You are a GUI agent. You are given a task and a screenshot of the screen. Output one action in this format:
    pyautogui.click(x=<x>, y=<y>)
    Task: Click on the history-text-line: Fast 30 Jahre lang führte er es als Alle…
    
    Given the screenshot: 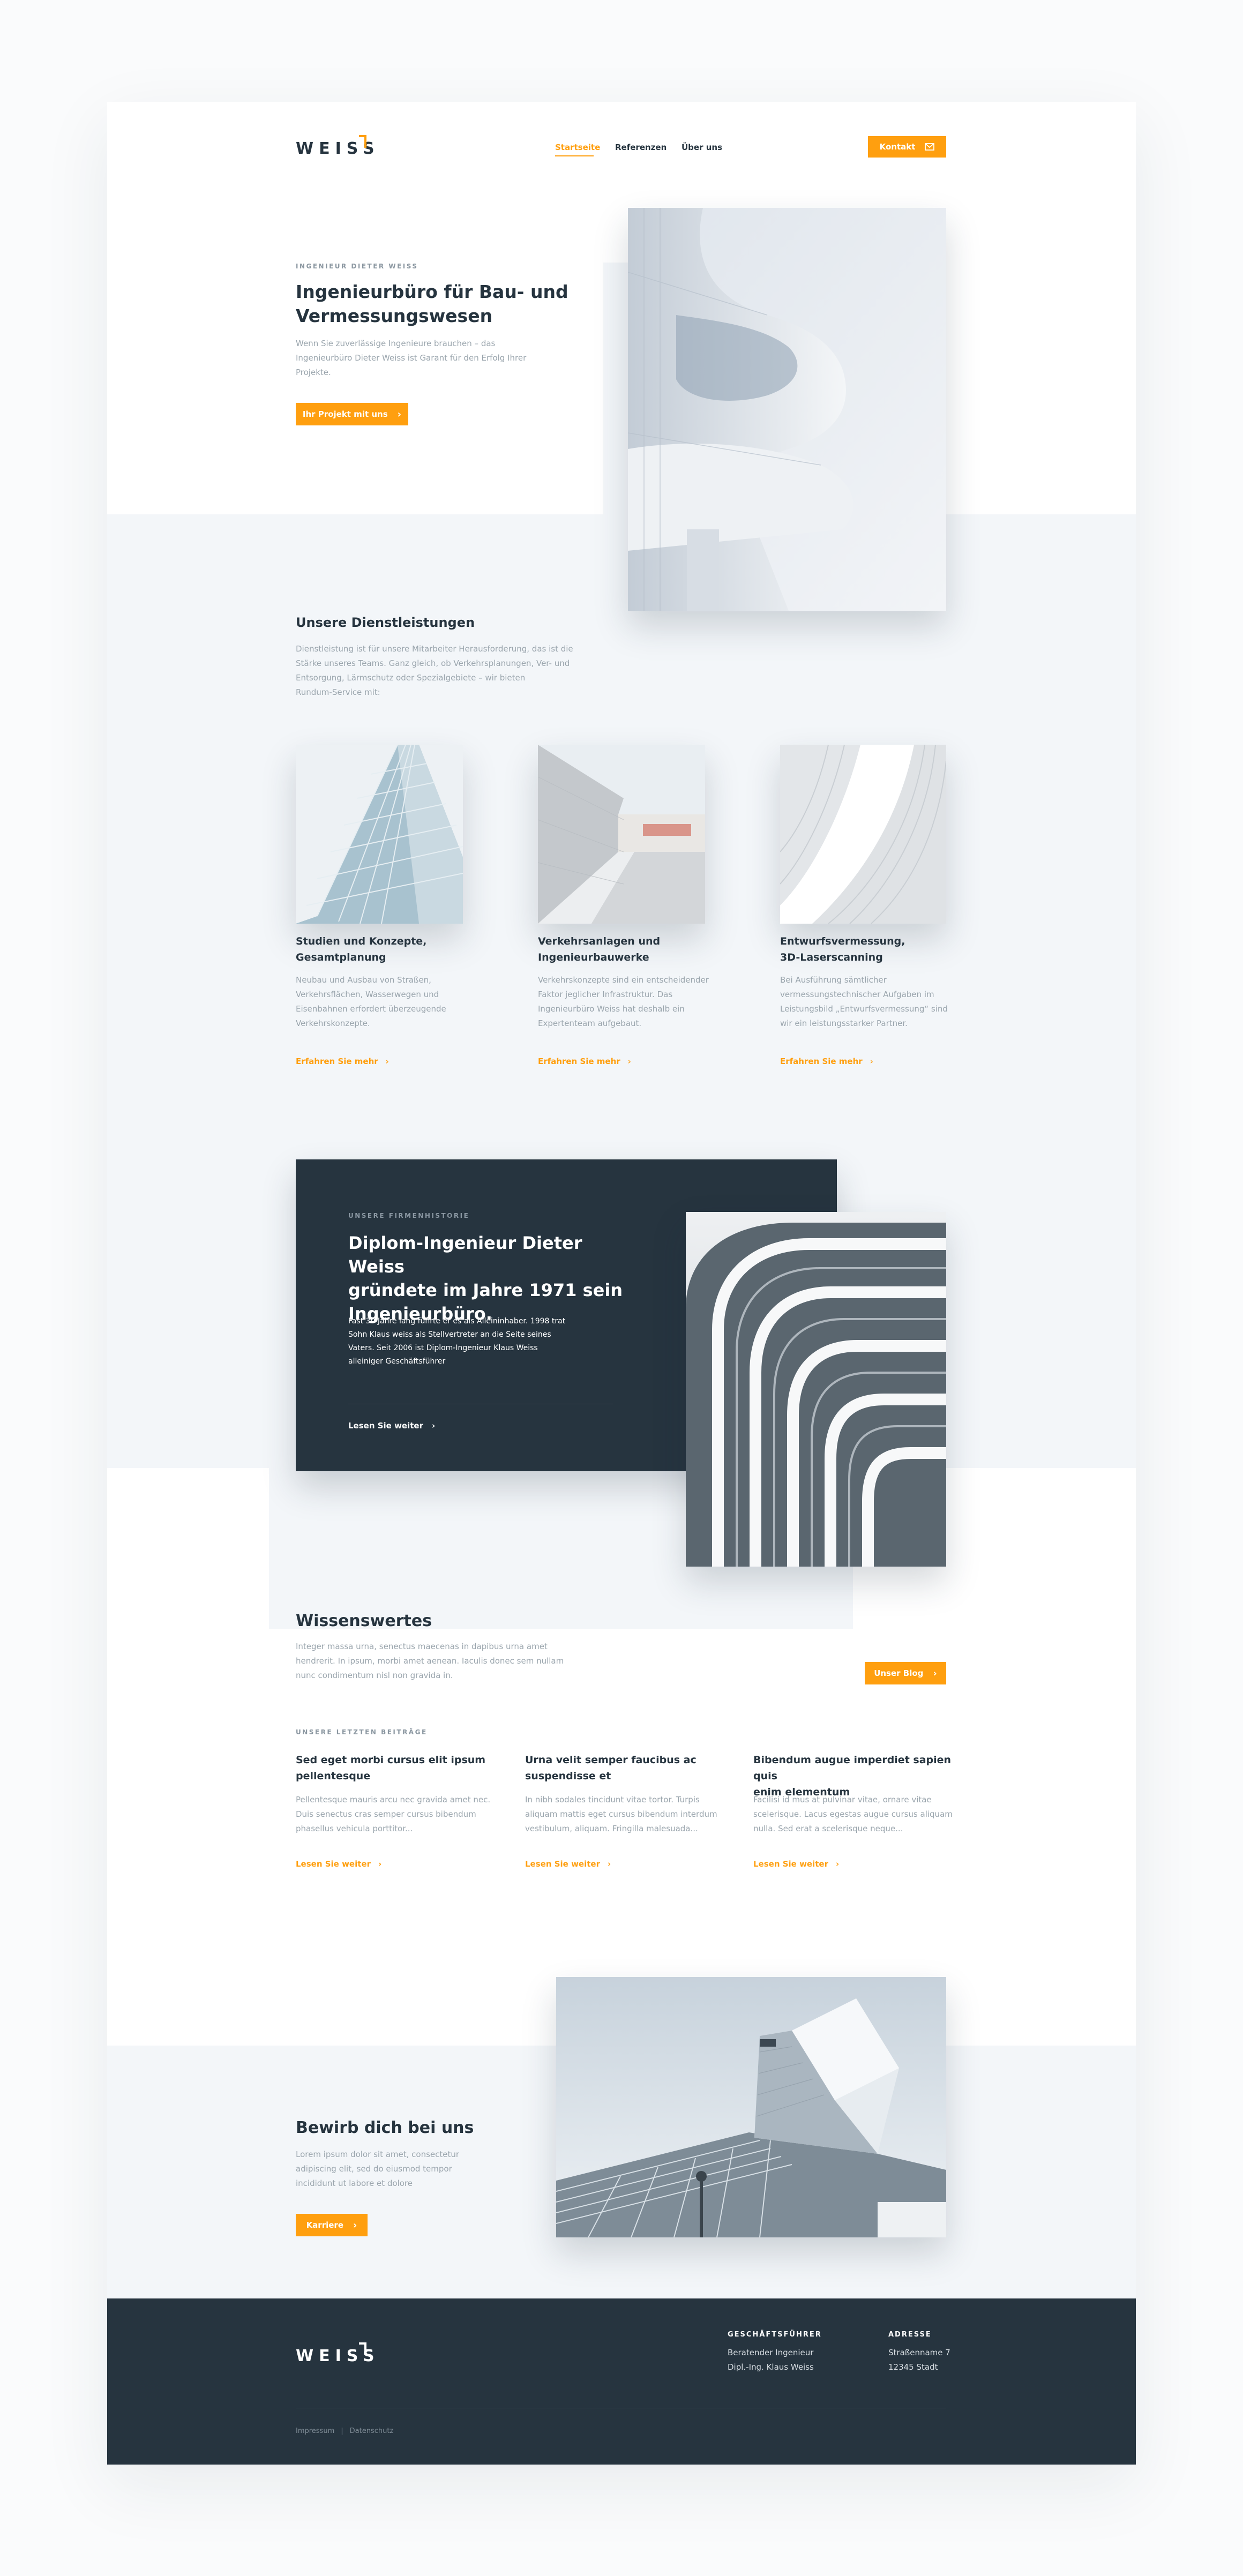 What is the action you would take?
    pyautogui.click(x=457, y=1321)
    